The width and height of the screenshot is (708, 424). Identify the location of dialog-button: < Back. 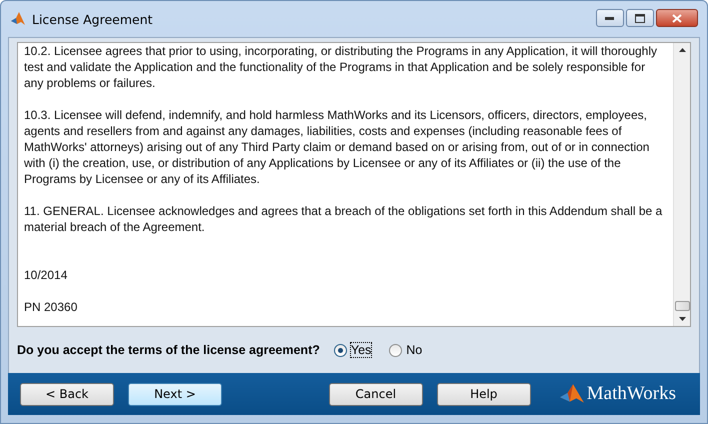
(67, 394).